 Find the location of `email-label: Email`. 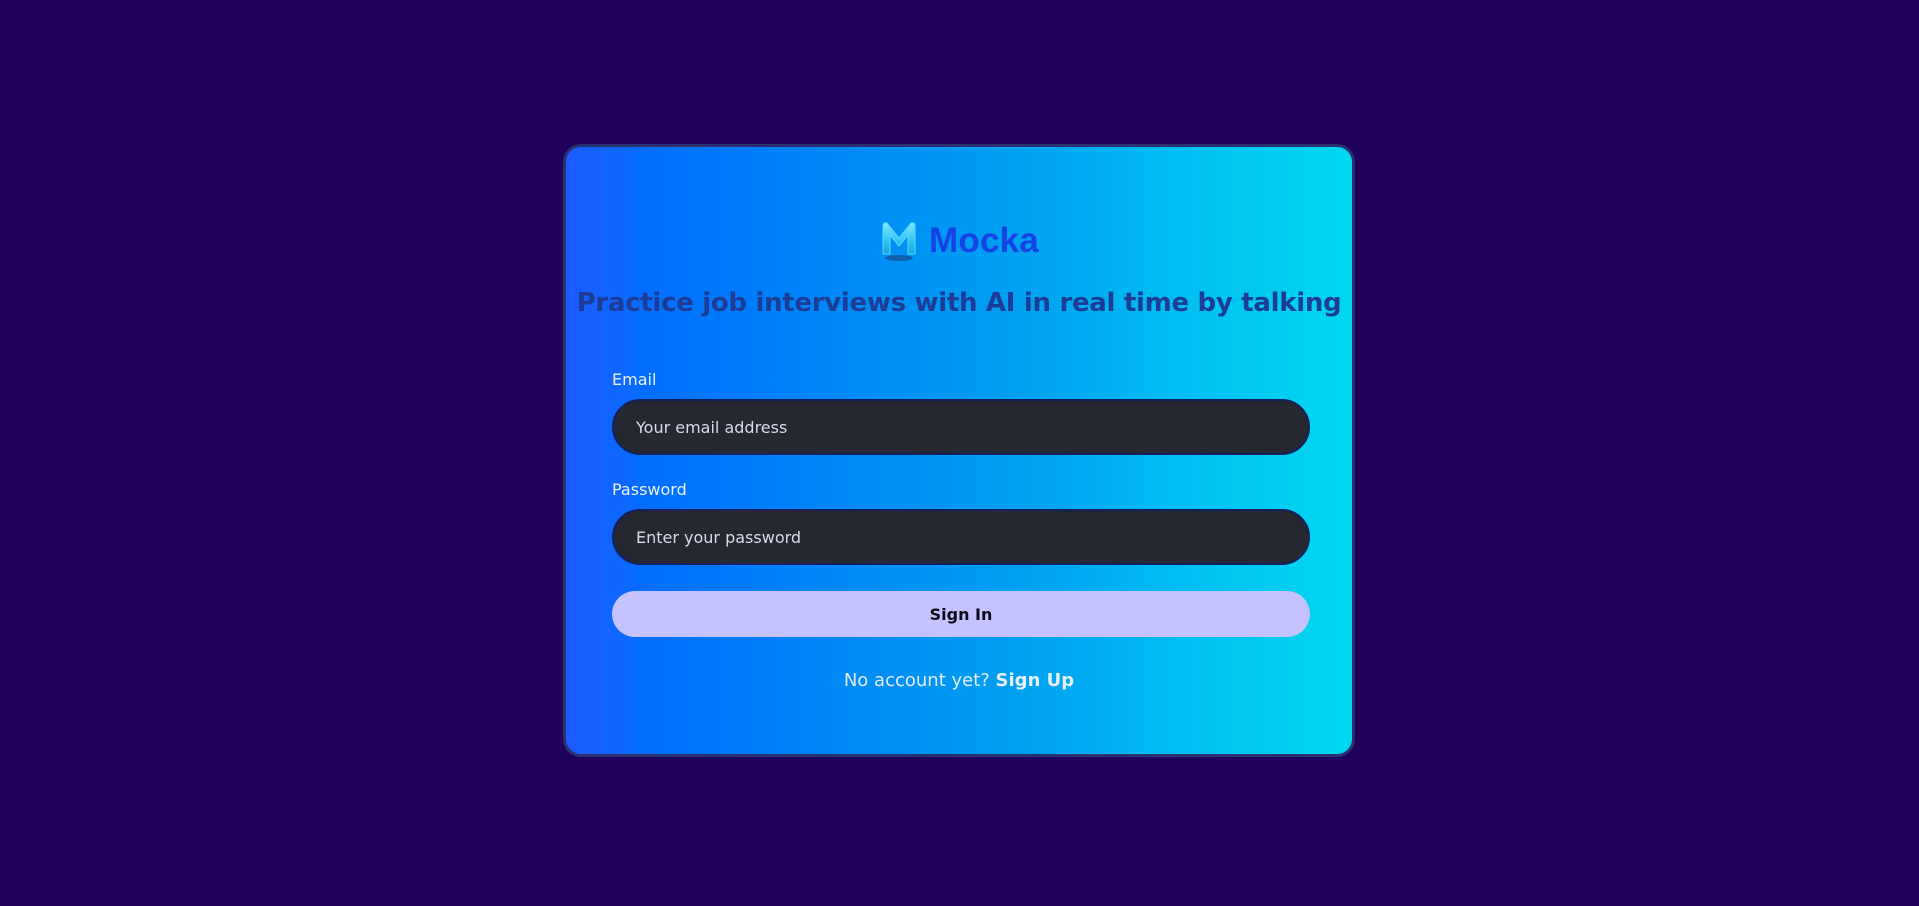

email-label: Email is located at coordinates (634, 379).